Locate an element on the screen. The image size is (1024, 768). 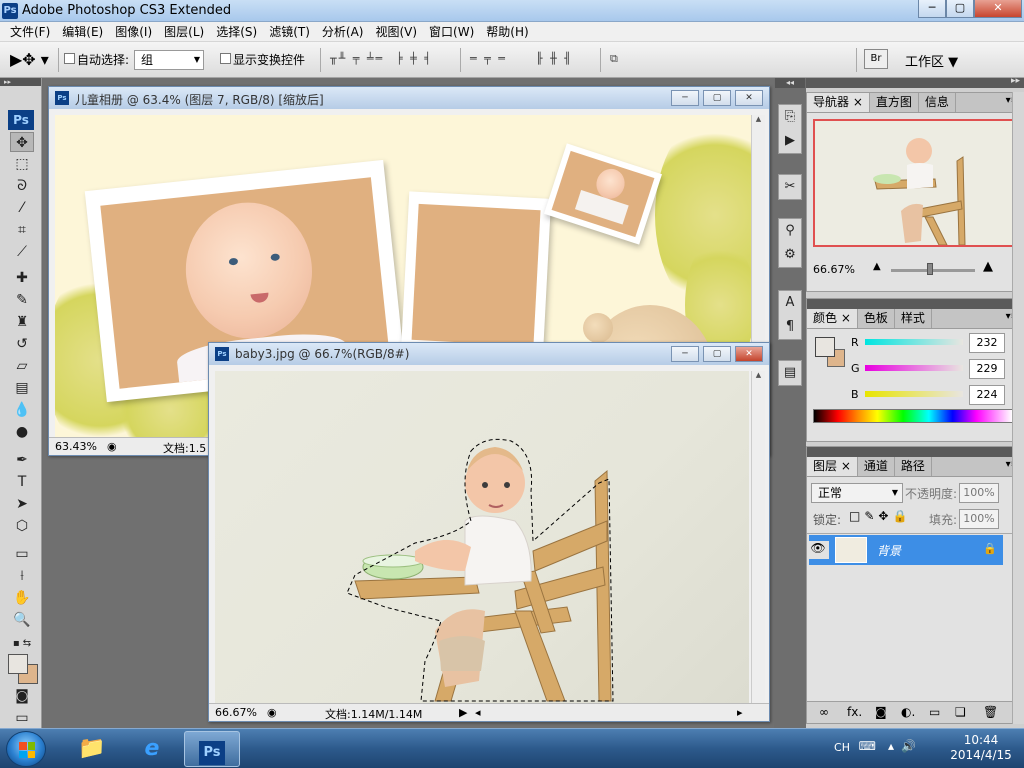
menu-filter: 滤镜(T) is located at coordinates (289, 31).